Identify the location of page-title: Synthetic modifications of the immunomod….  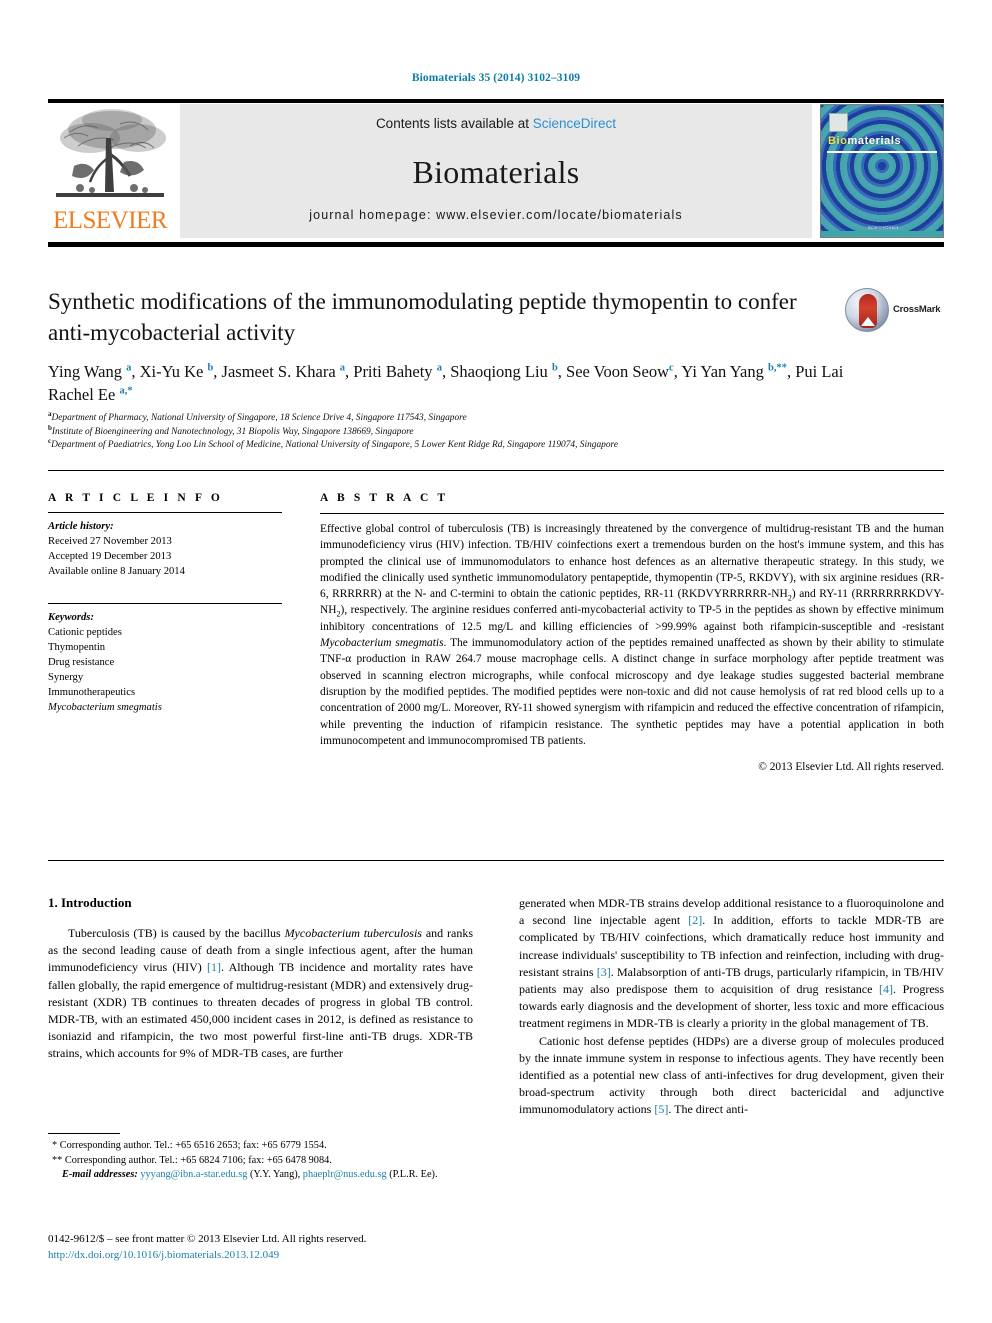
(422, 317).